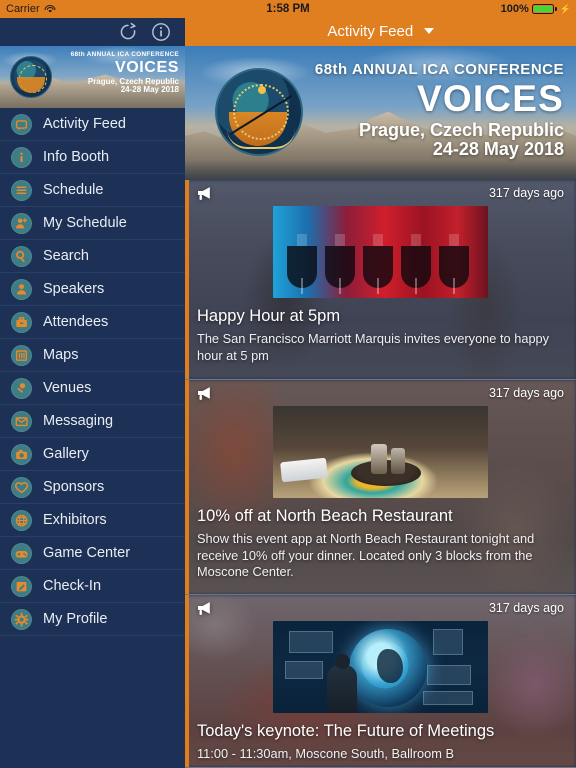 This screenshot has height=768, width=576. What do you see at coordinates (21, 454) in the screenshot?
I see `camera-icon` at bounding box center [21, 454].